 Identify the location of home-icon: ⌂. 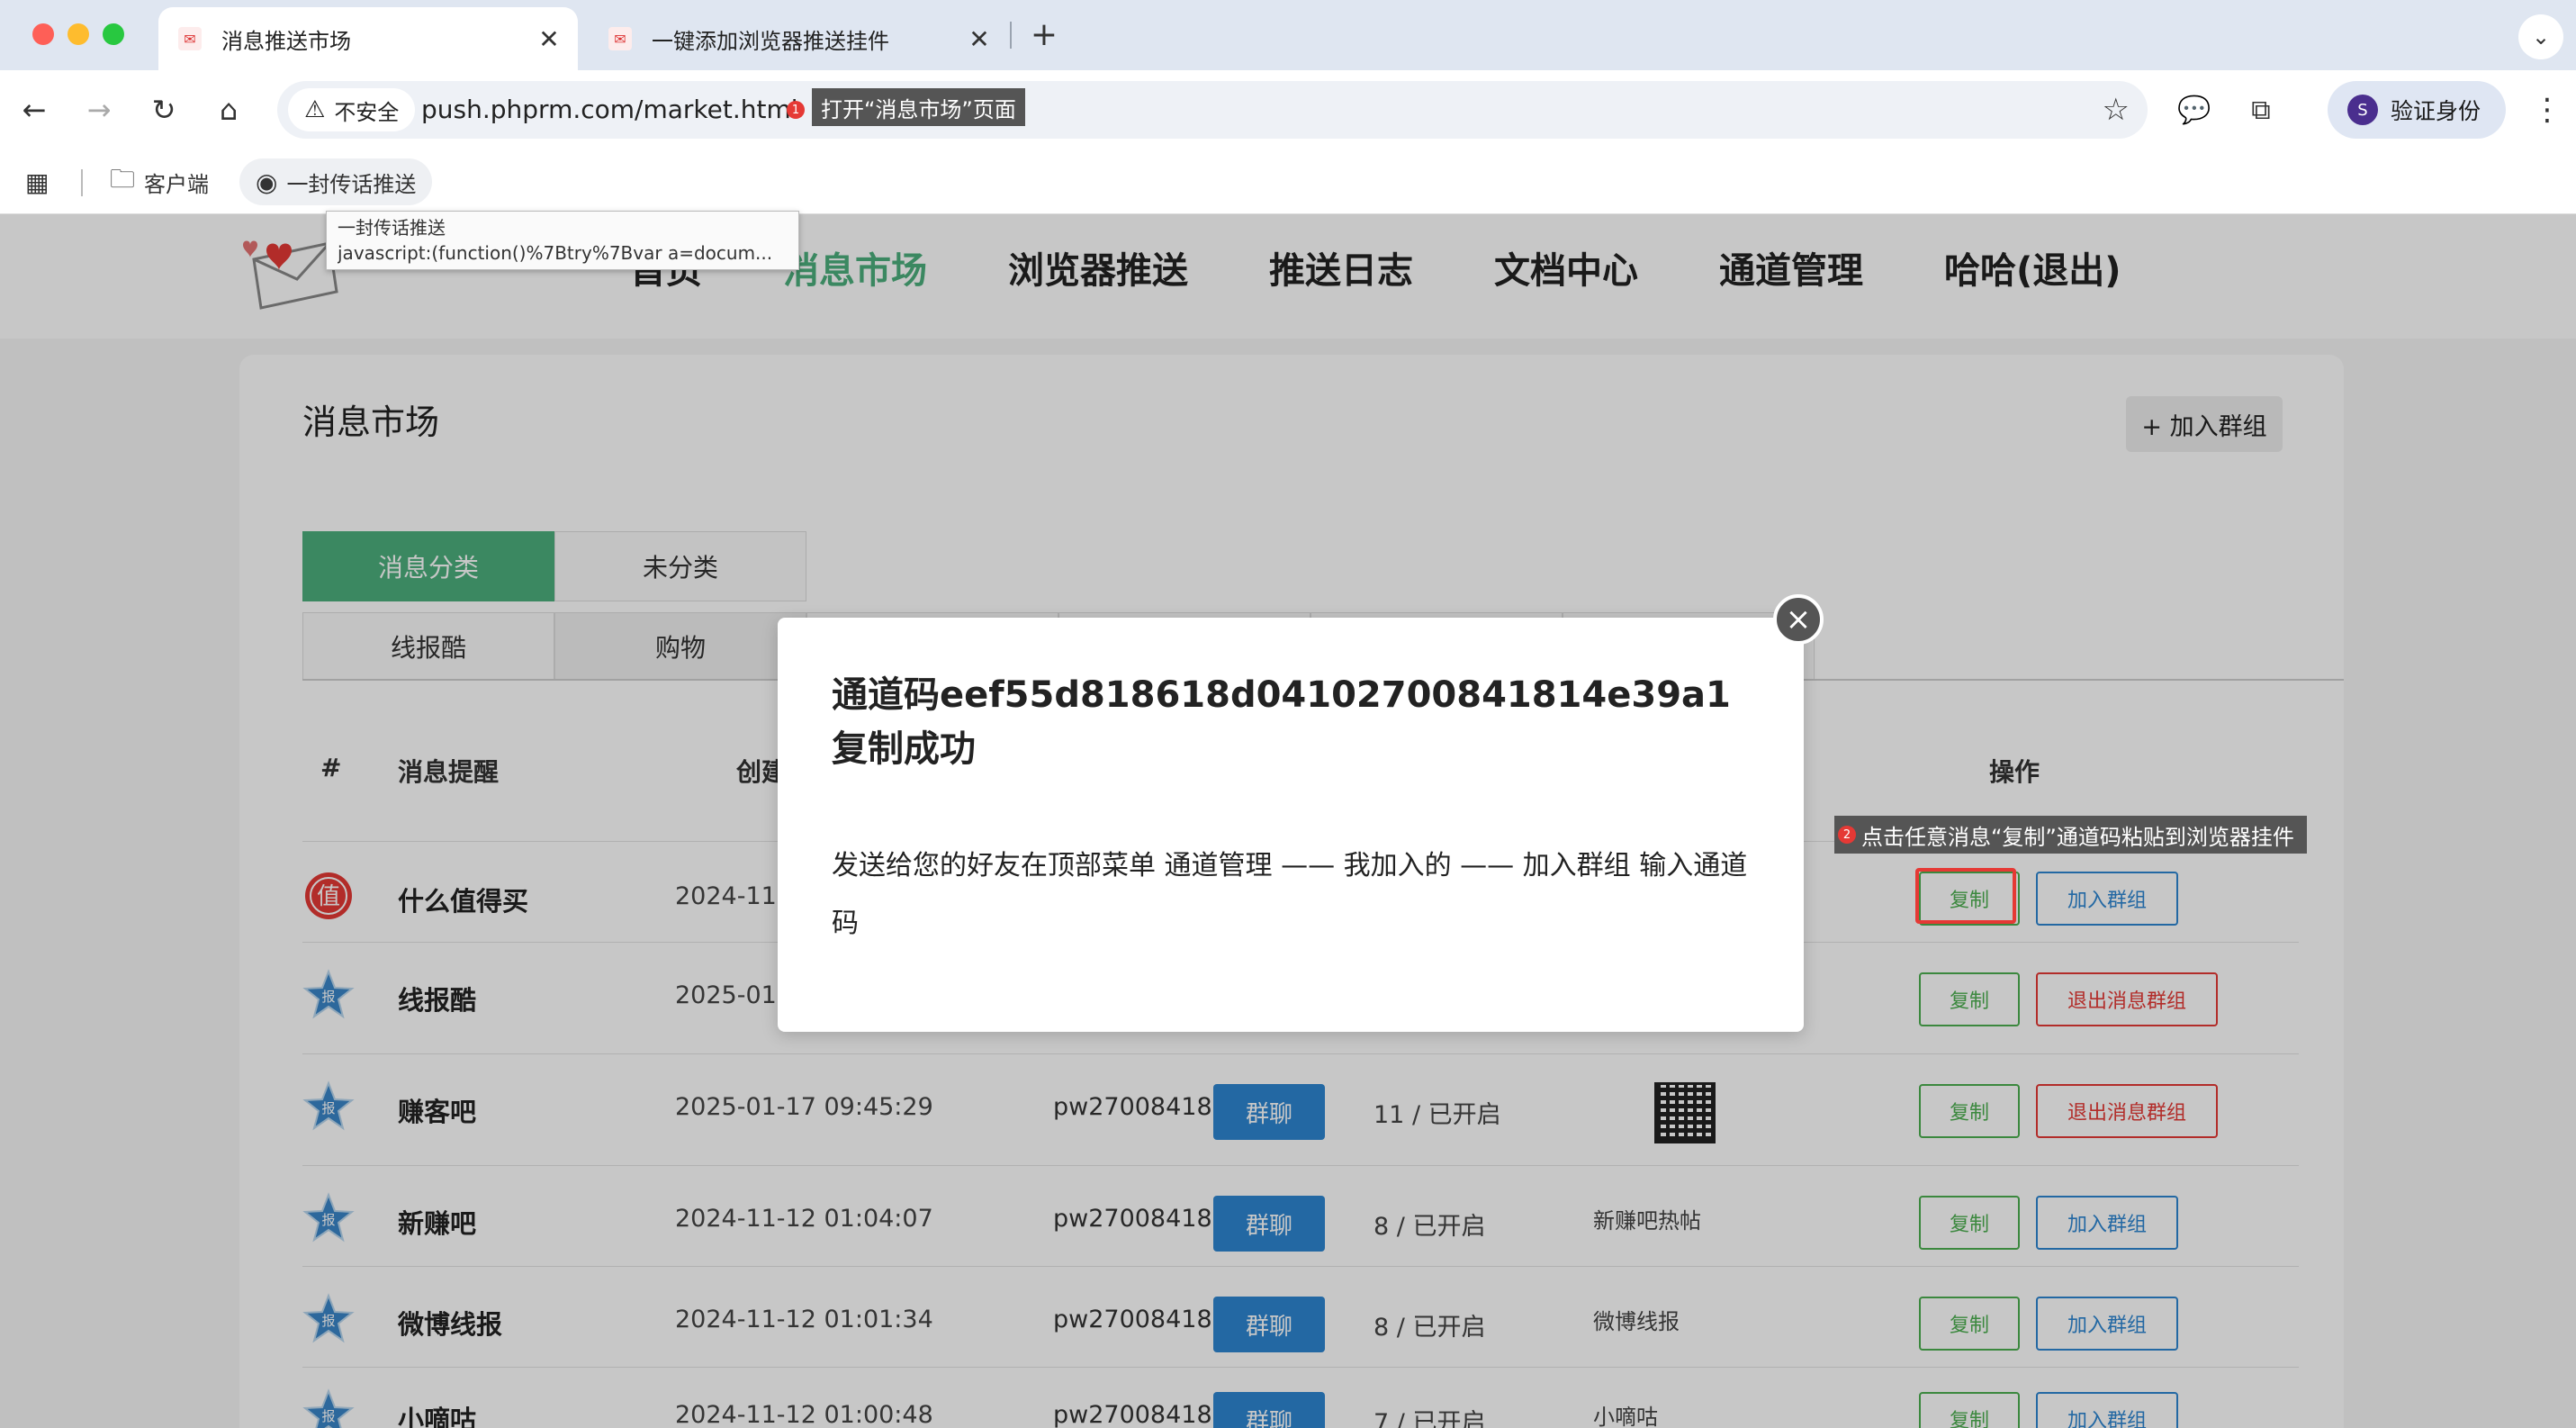
(228, 109).